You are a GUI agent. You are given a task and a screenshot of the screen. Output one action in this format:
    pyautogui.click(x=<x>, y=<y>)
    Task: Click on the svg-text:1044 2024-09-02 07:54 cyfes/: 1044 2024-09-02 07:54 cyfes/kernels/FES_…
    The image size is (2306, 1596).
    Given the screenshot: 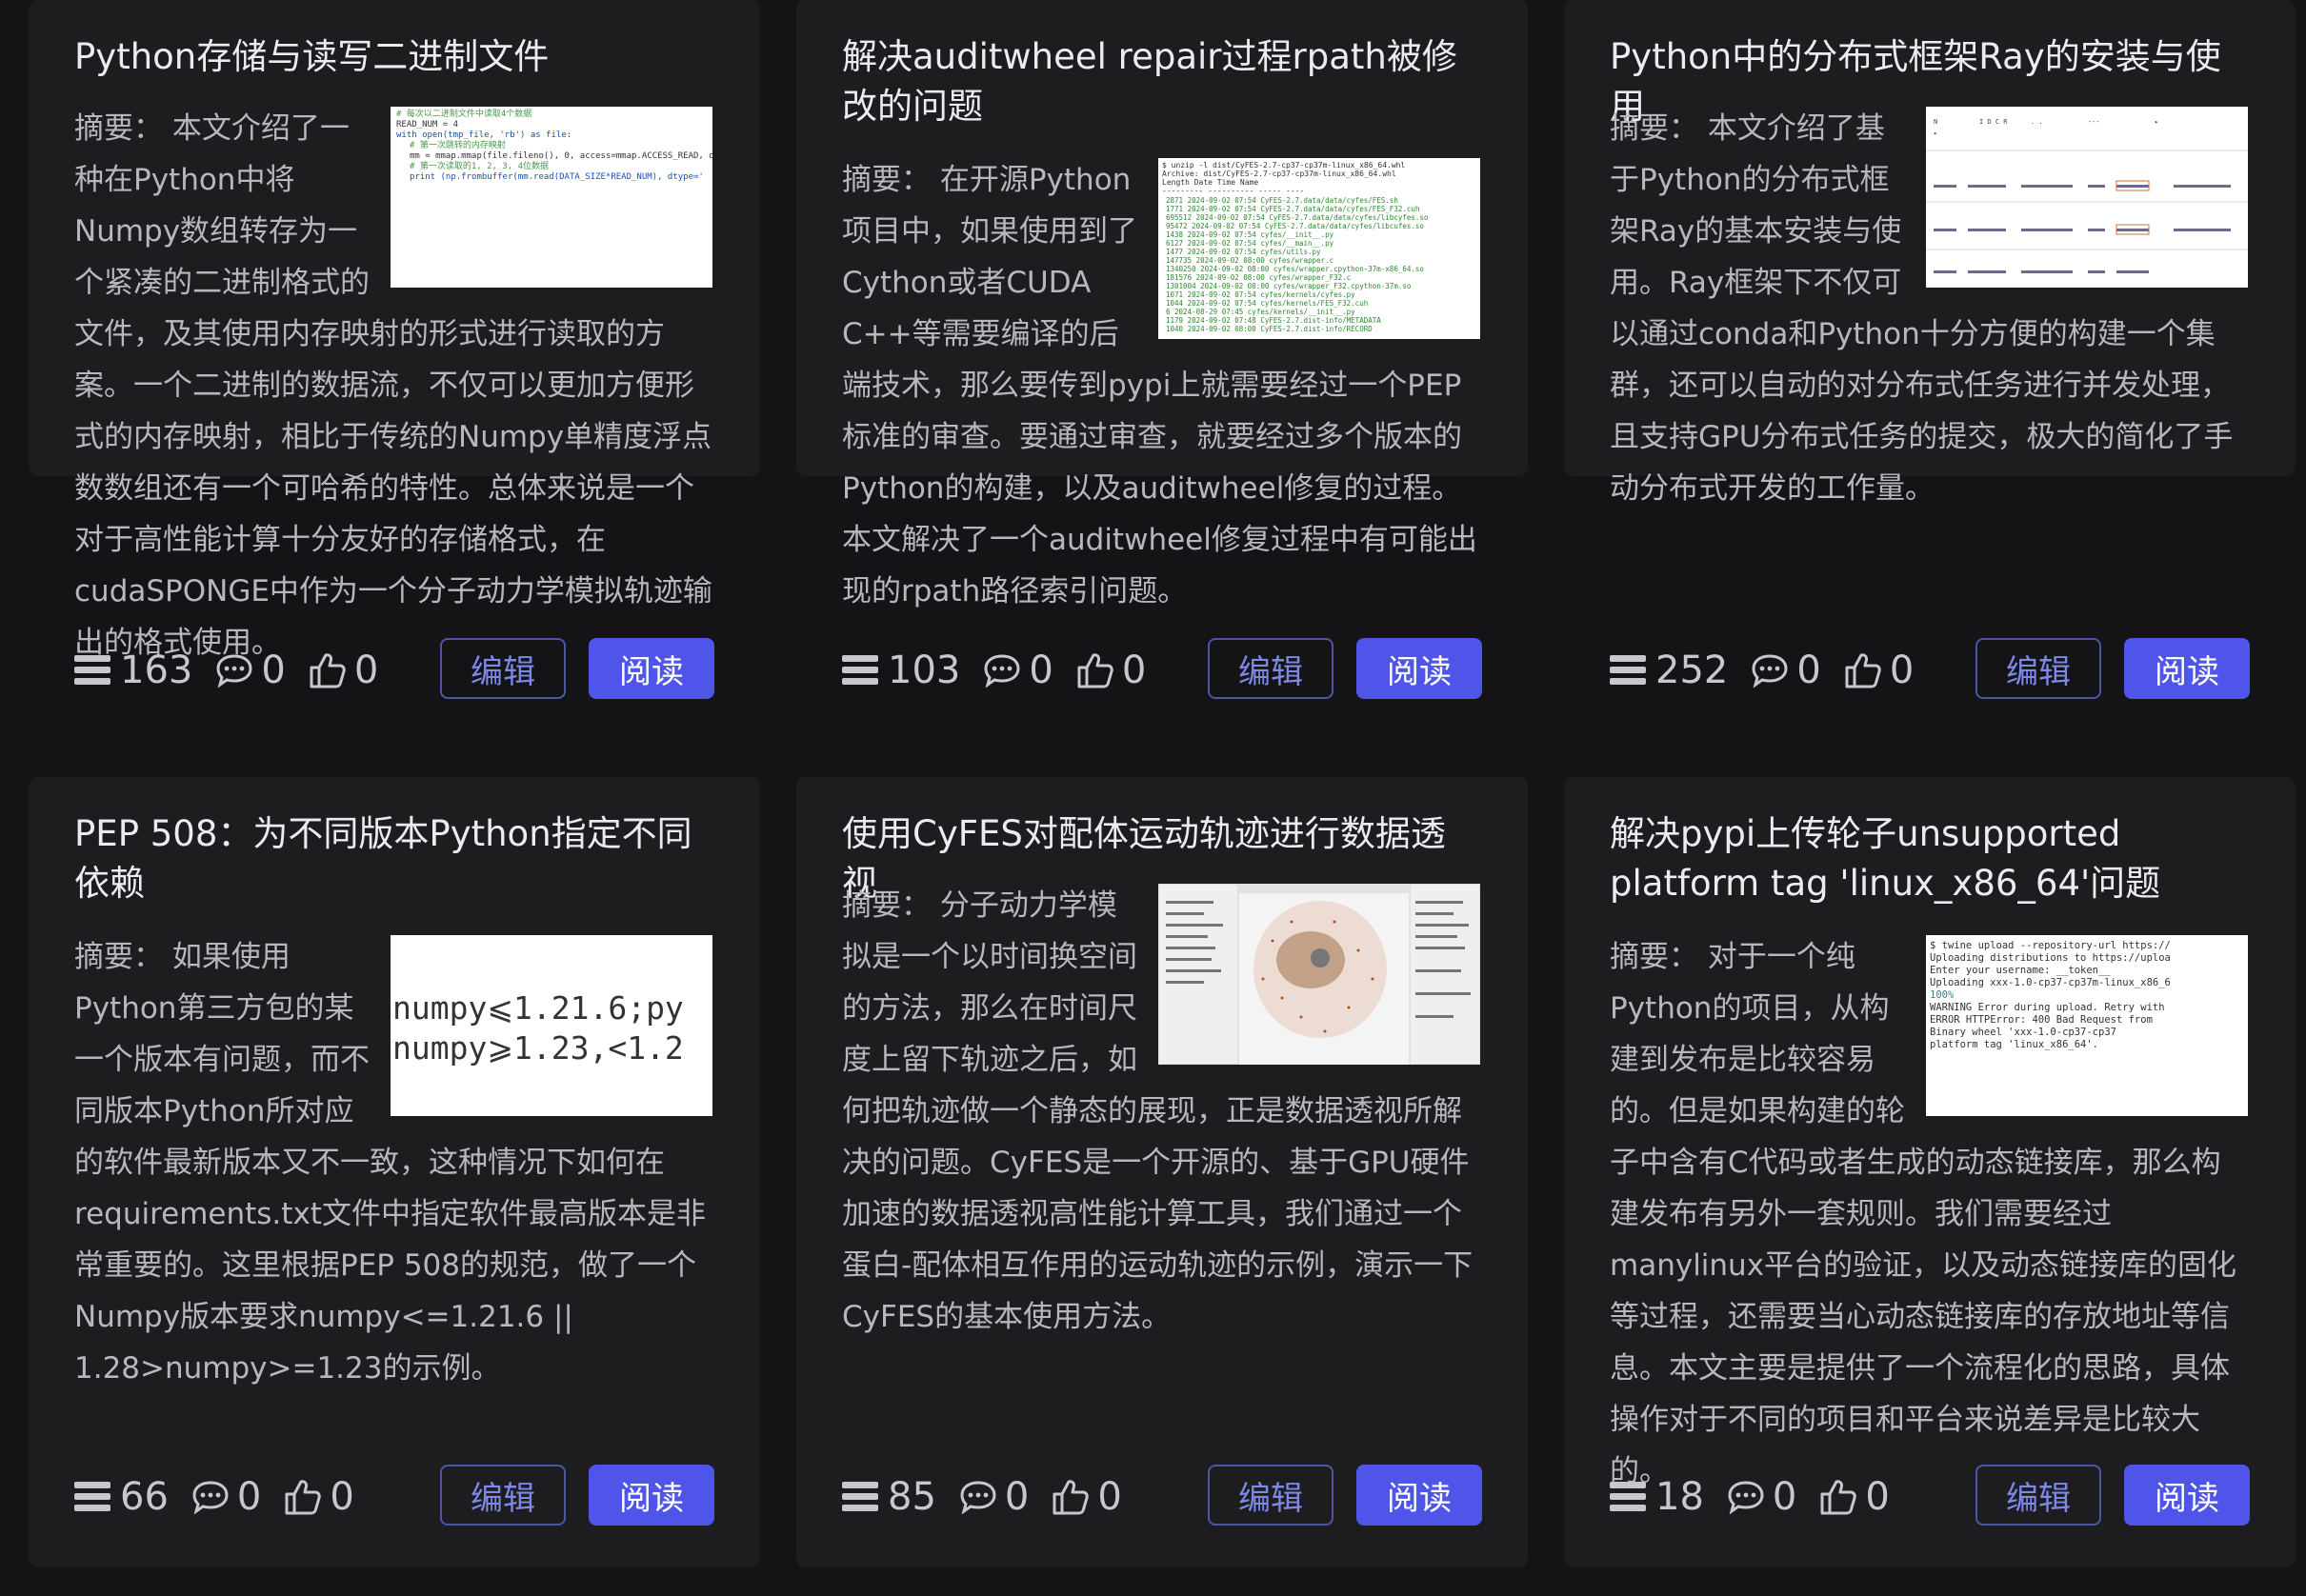 What is the action you would take?
    pyautogui.click(x=1267, y=303)
    